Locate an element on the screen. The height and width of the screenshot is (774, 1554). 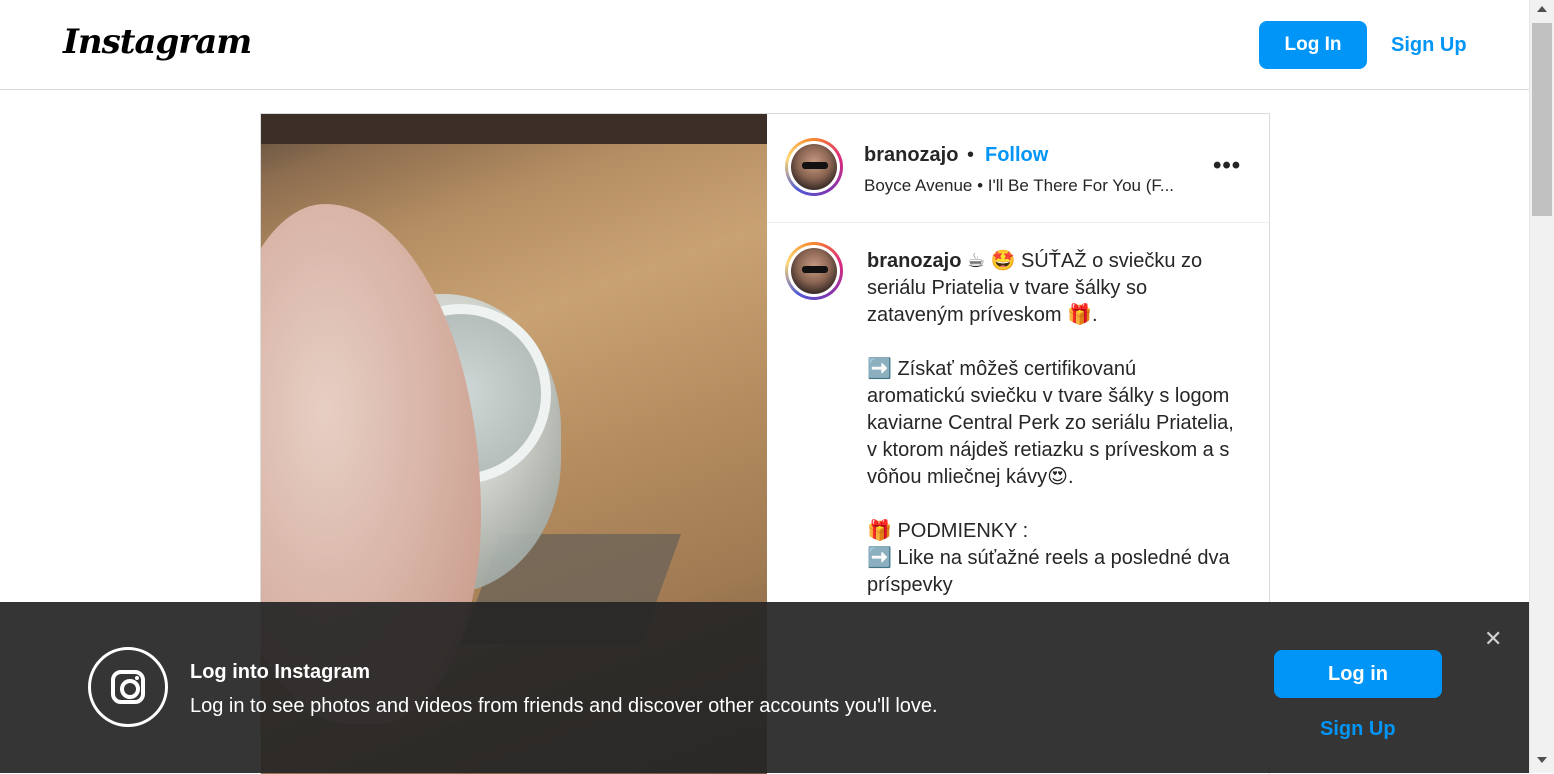
instagram-icon is located at coordinates (128, 687).